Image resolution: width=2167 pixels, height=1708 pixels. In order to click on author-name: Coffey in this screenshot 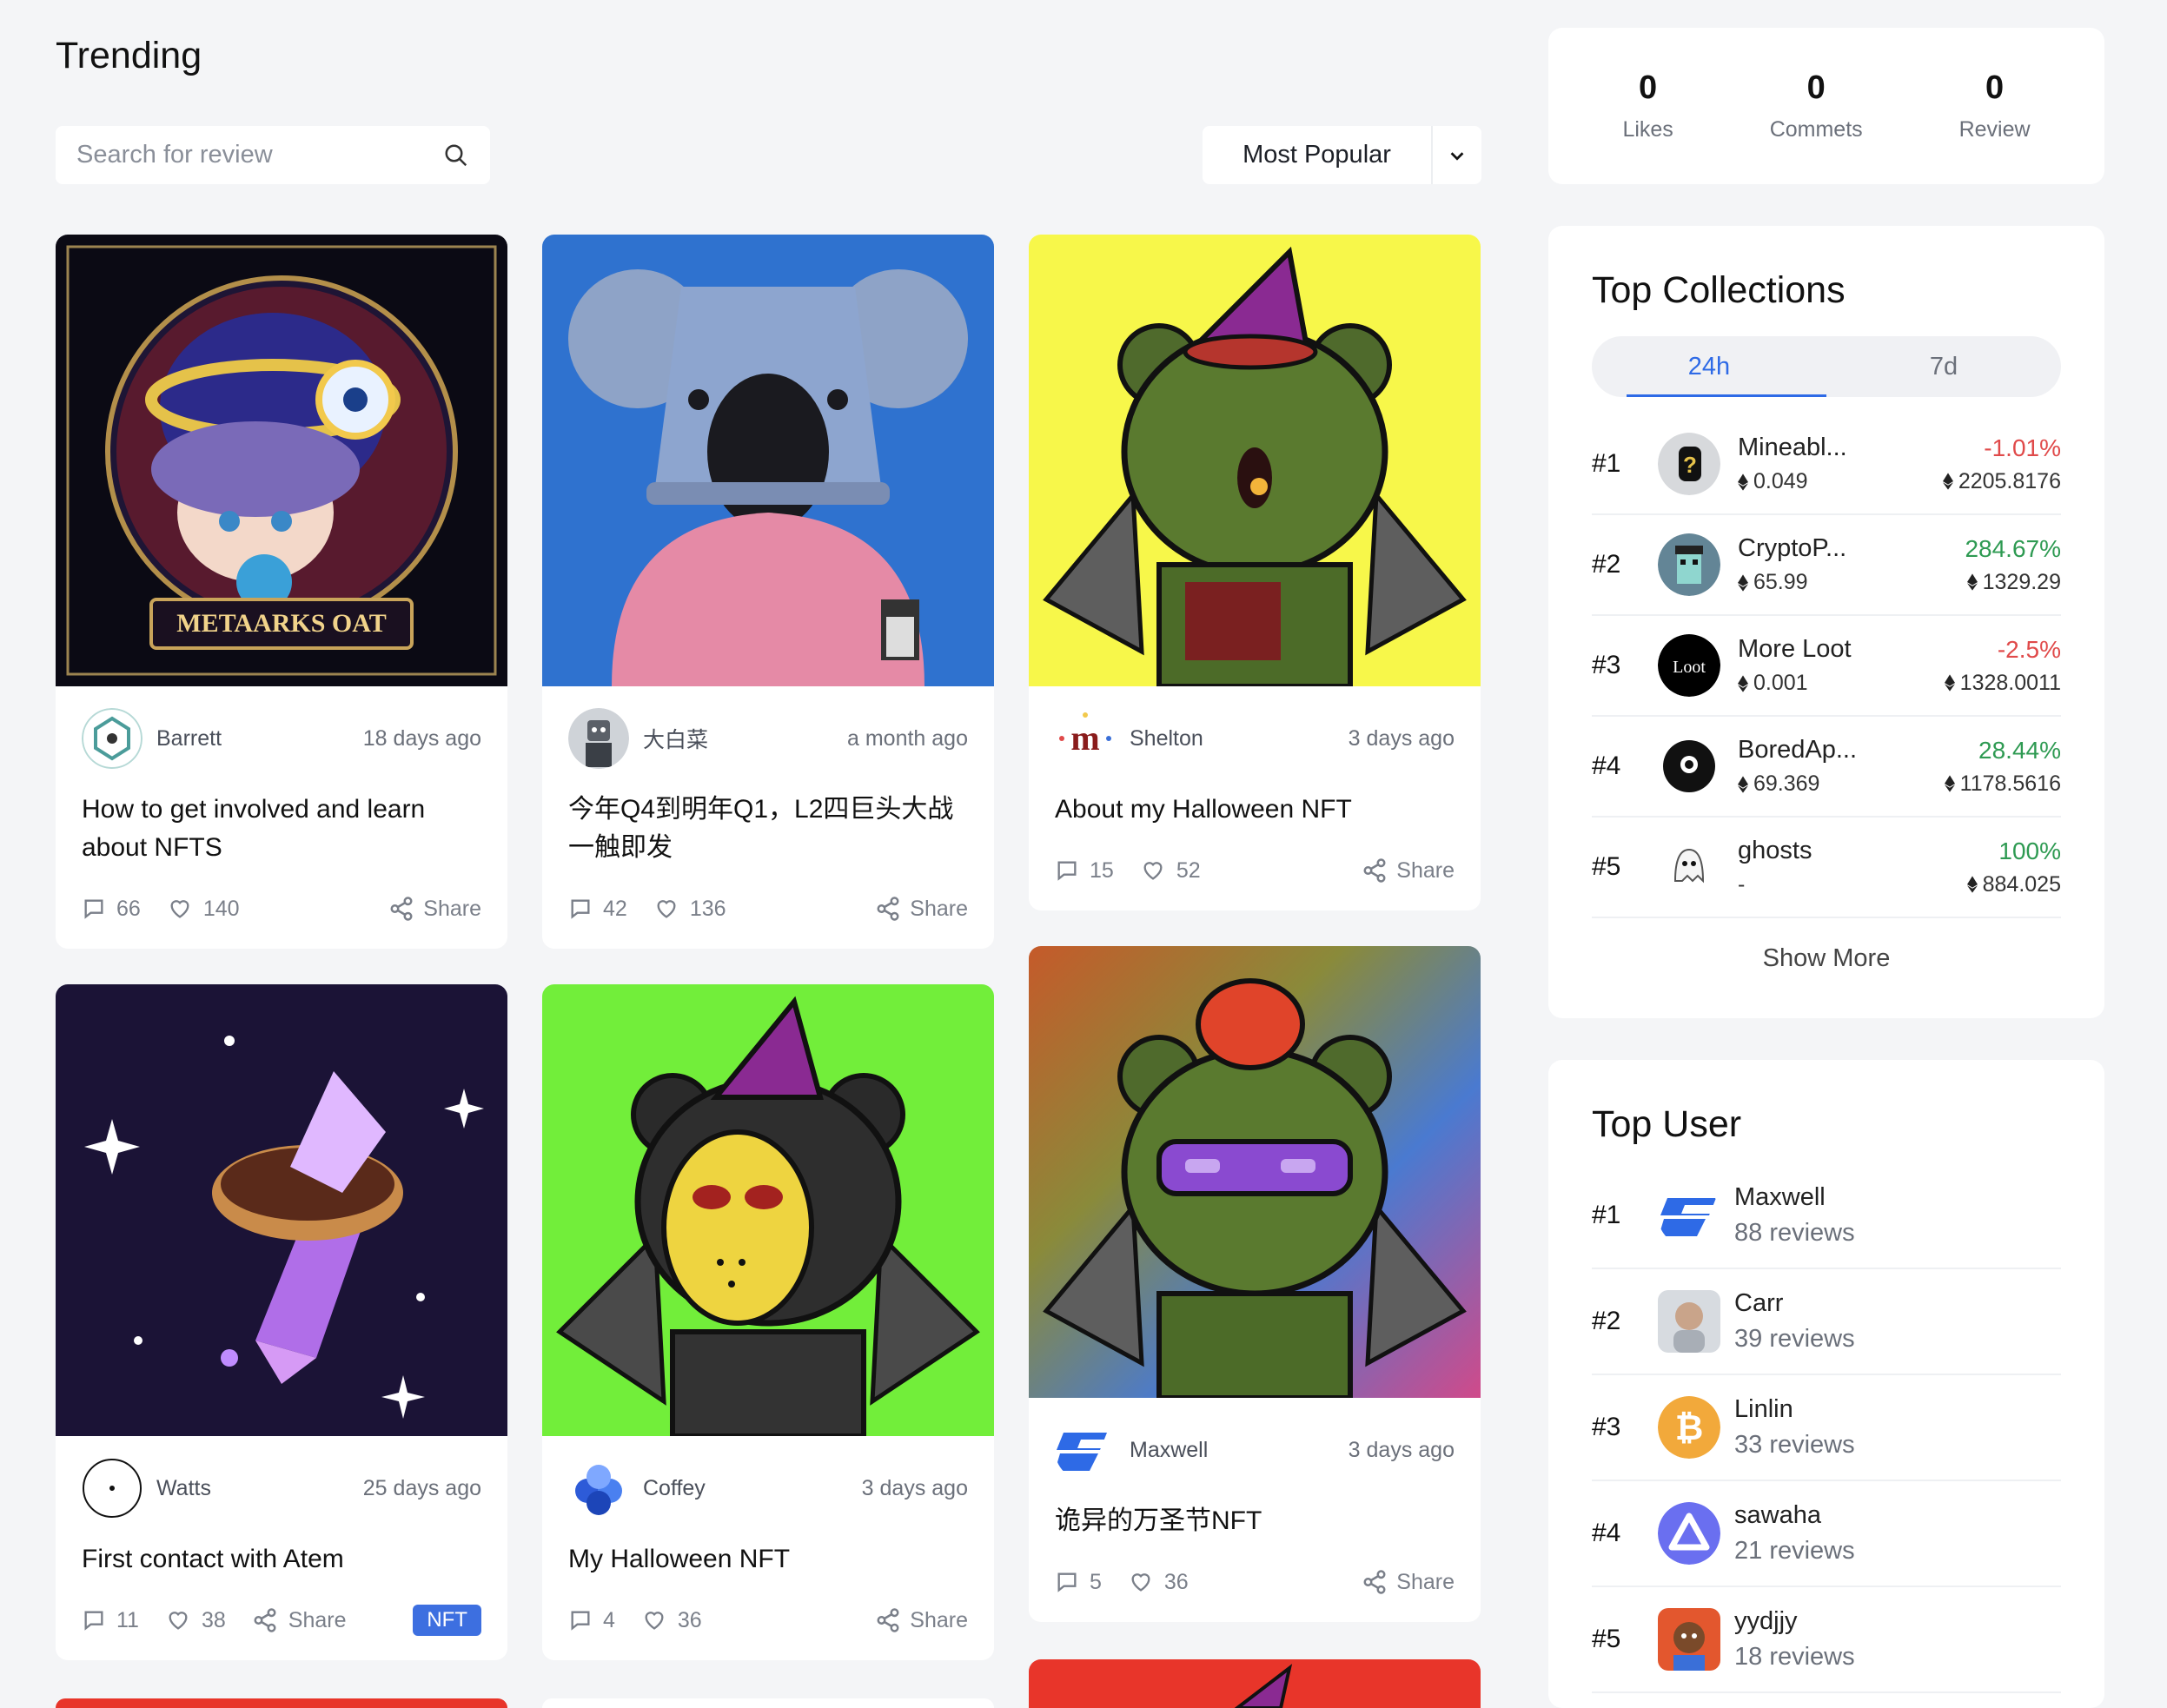, I will do `click(753, 1488)`.